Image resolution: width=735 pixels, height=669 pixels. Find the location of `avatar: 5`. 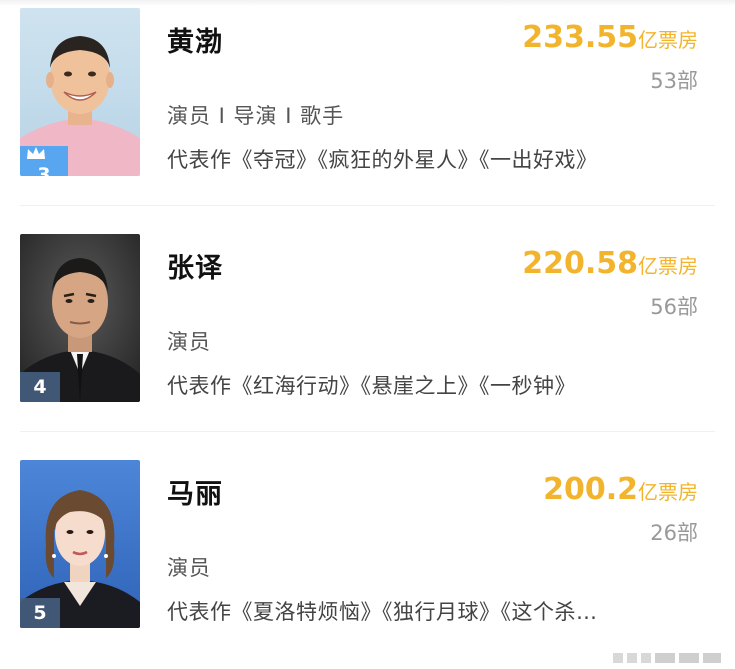

avatar: 5 is located at coordinates (80, 544).